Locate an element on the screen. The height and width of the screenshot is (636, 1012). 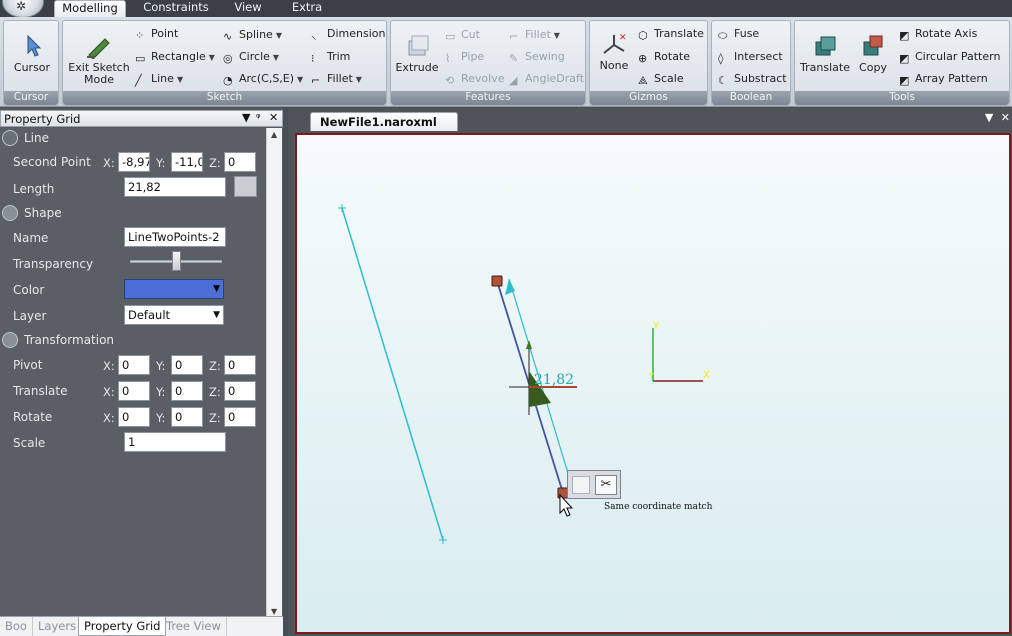
panel-menu-icon: ▼ is located at coordinates (246, 117).